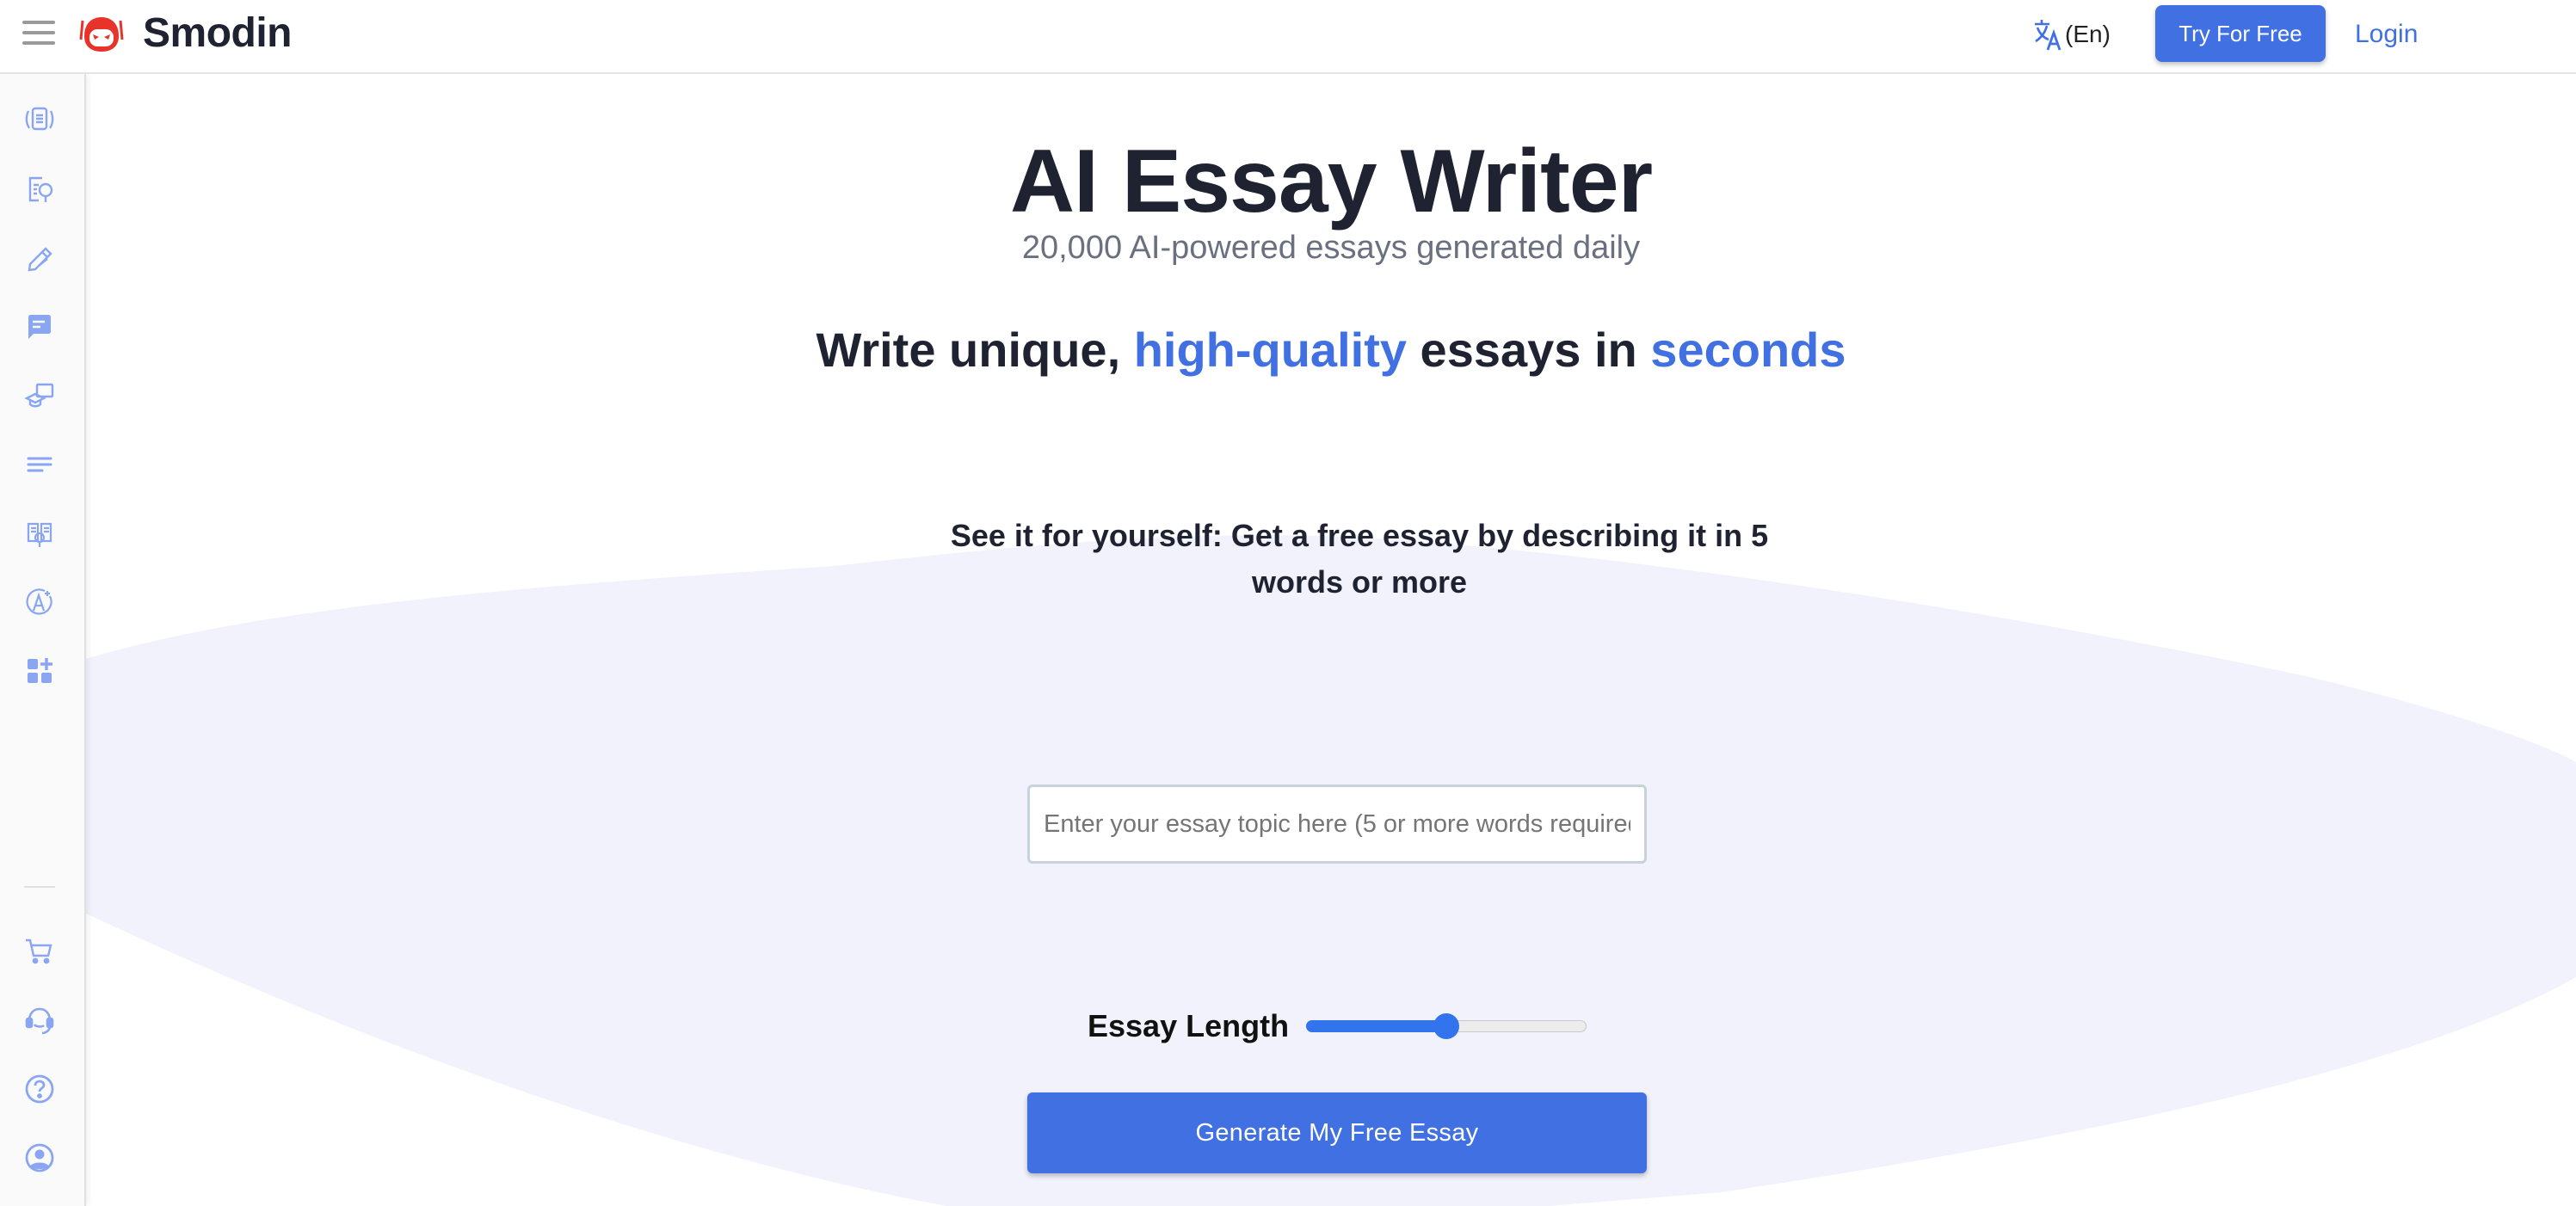  What do you see at coordinates (2048, 35) in the screenshot?
I see `translate-icon` at bounding box center [2048, 35].